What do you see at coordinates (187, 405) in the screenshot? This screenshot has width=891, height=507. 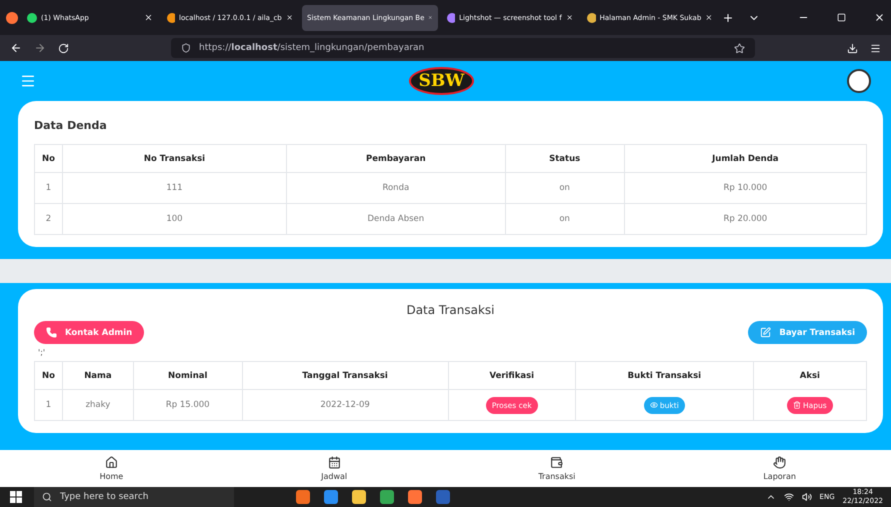 I see `table-cell: Rp 15.000` at bounding box center [187, 405].